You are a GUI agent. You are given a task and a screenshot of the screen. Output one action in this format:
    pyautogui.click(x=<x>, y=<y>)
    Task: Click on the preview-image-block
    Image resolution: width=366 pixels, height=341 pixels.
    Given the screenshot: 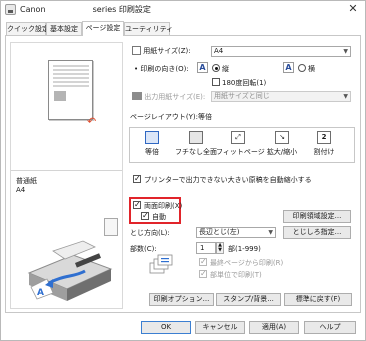 What is the action you would take?
    pyautogui.click(x=60, y=96)
    